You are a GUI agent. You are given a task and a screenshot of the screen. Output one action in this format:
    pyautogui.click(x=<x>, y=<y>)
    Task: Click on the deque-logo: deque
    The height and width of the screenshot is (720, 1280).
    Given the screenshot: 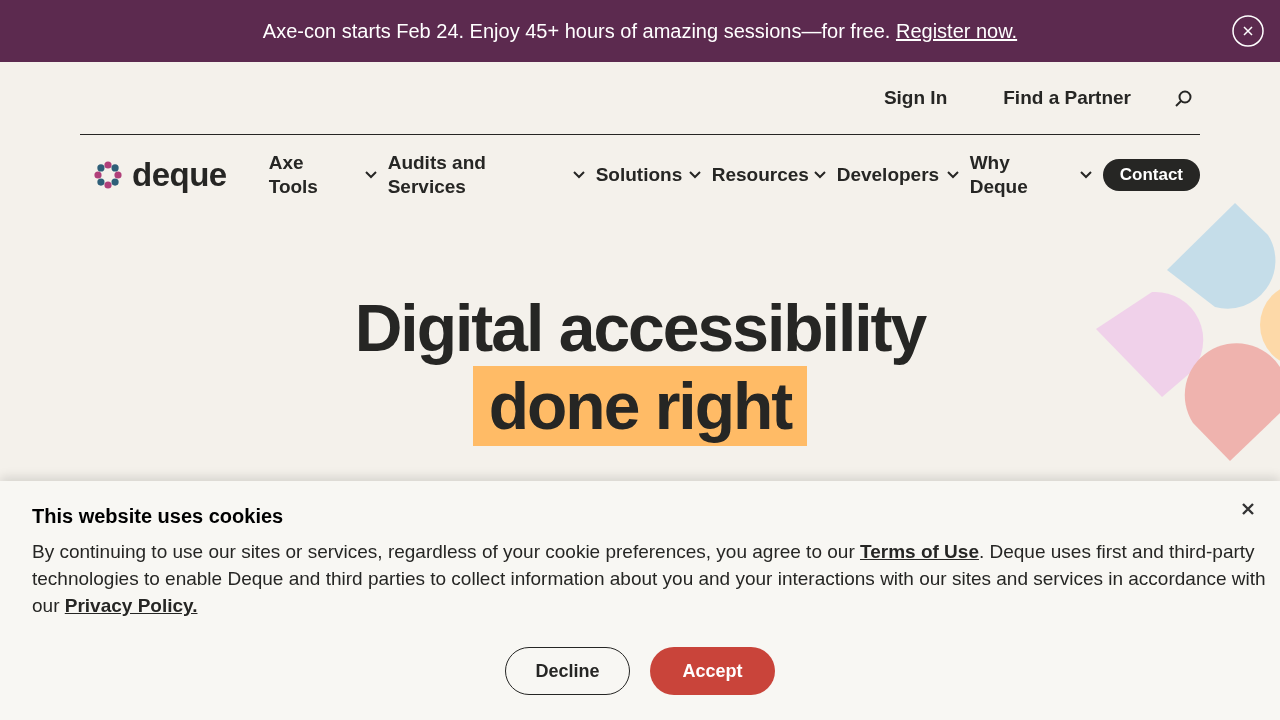 What is the action you would take?
    pyautogui.click(x=160, y=175)
    